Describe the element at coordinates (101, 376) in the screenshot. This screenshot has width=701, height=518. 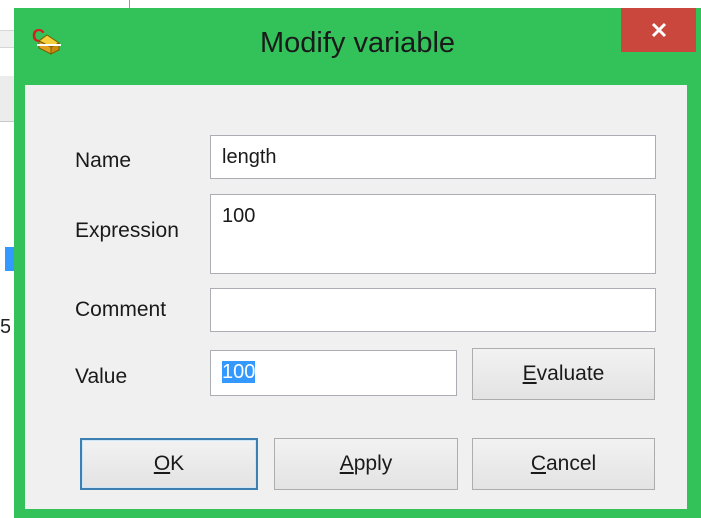
I see `value-label: Value` at that location.